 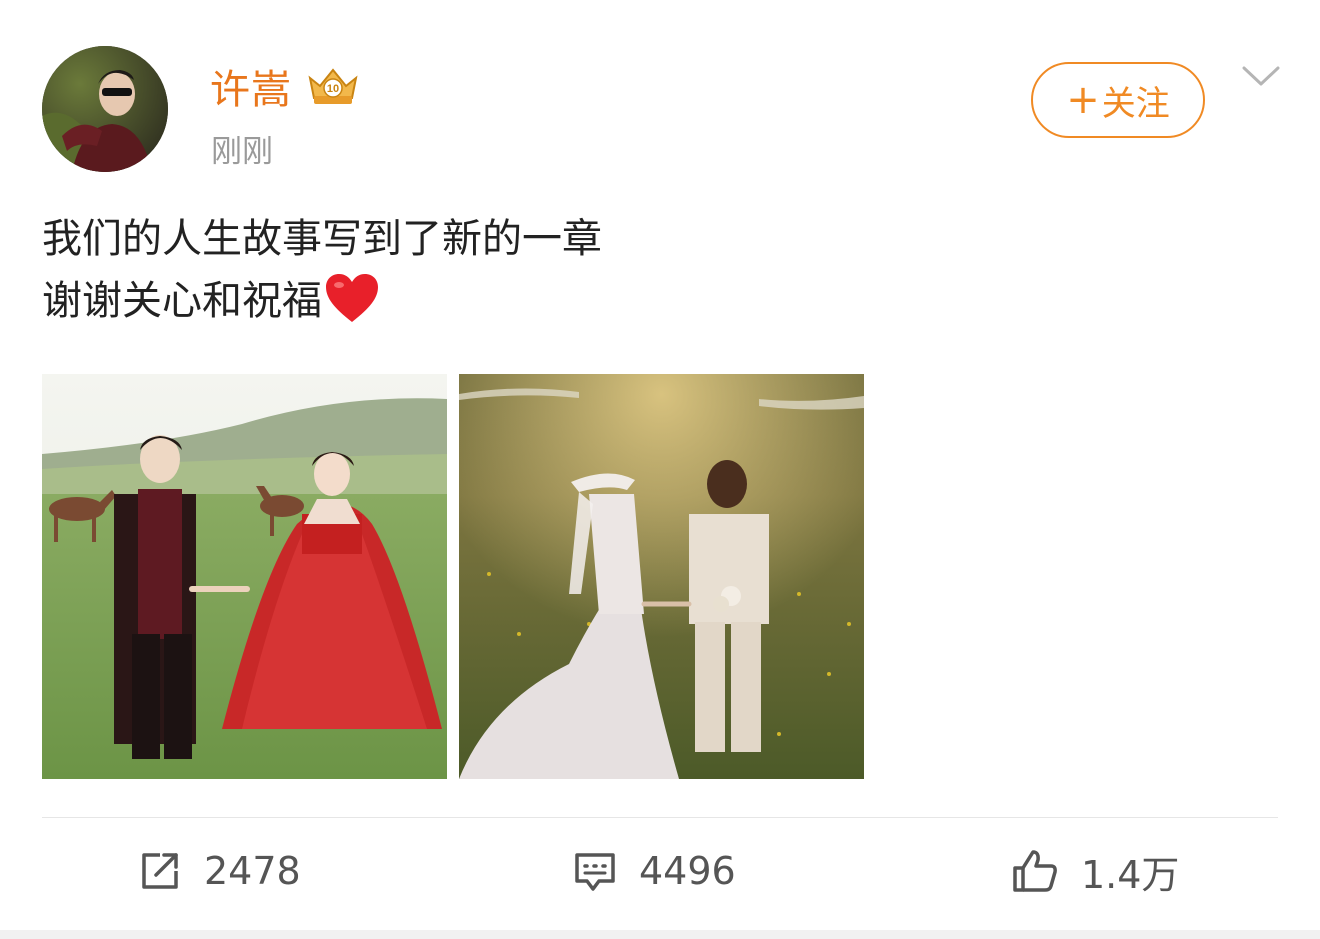 I want to click on chevron-down-icon, so click(x=1261, y=75).